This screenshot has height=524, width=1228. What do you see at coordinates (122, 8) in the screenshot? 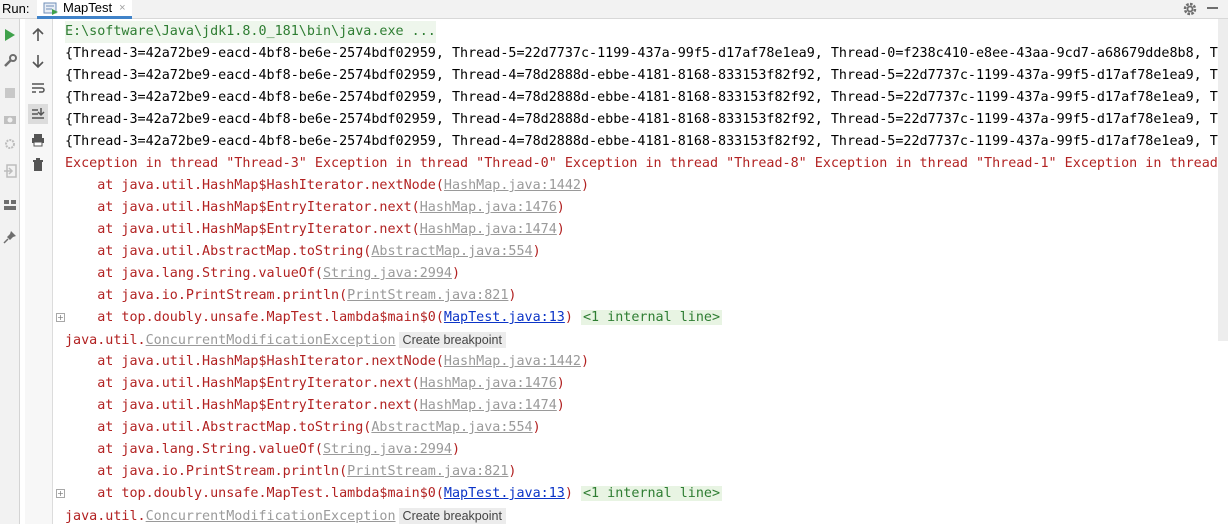
I see `tab-close-icon: ×` at bounding box center [122, 8].